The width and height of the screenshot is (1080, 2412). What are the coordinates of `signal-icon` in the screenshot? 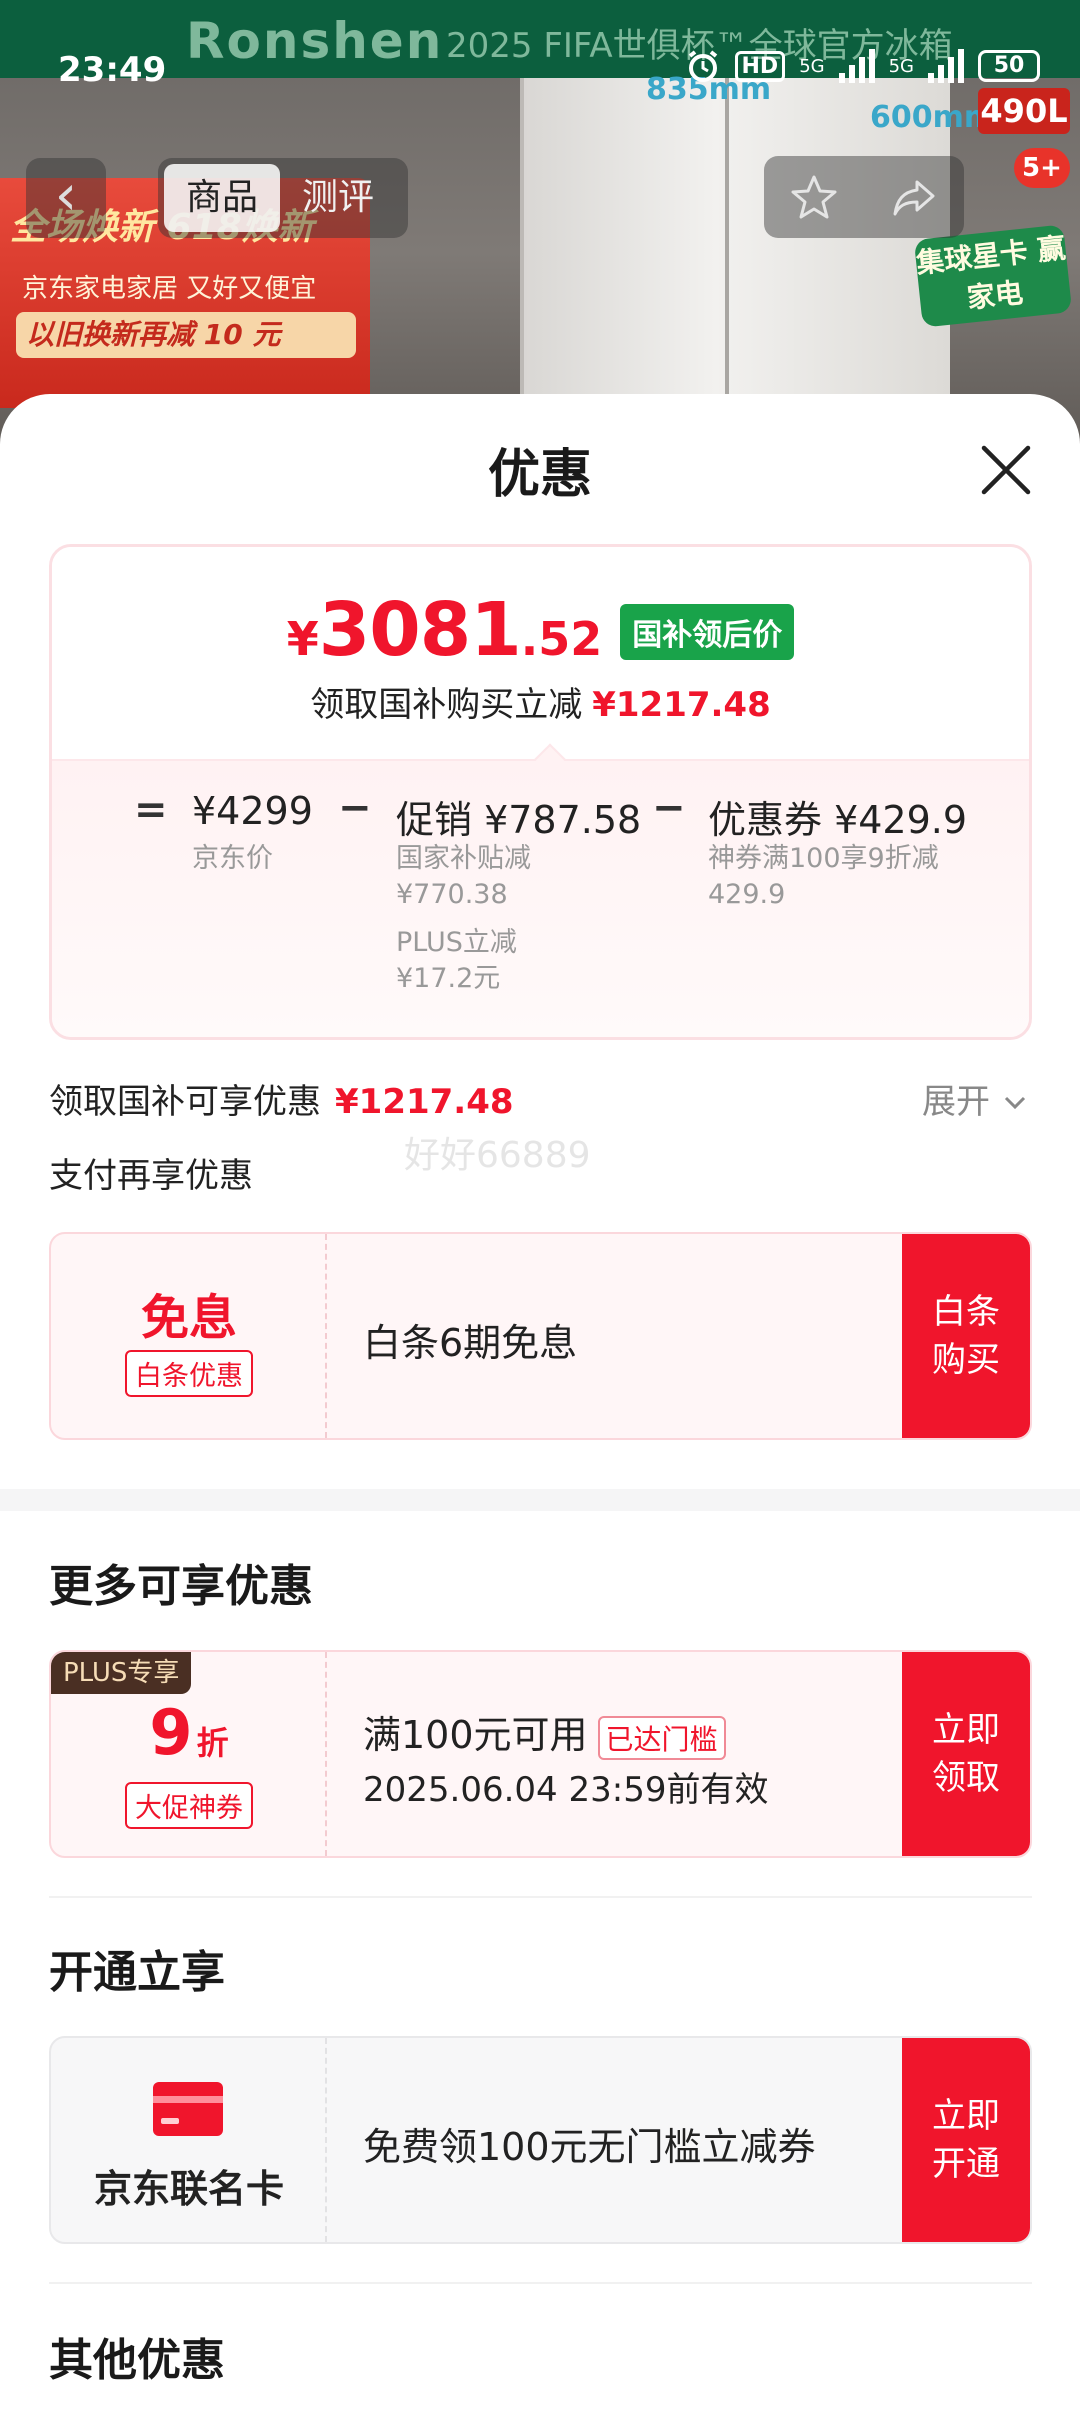 It's located at (856, 66).